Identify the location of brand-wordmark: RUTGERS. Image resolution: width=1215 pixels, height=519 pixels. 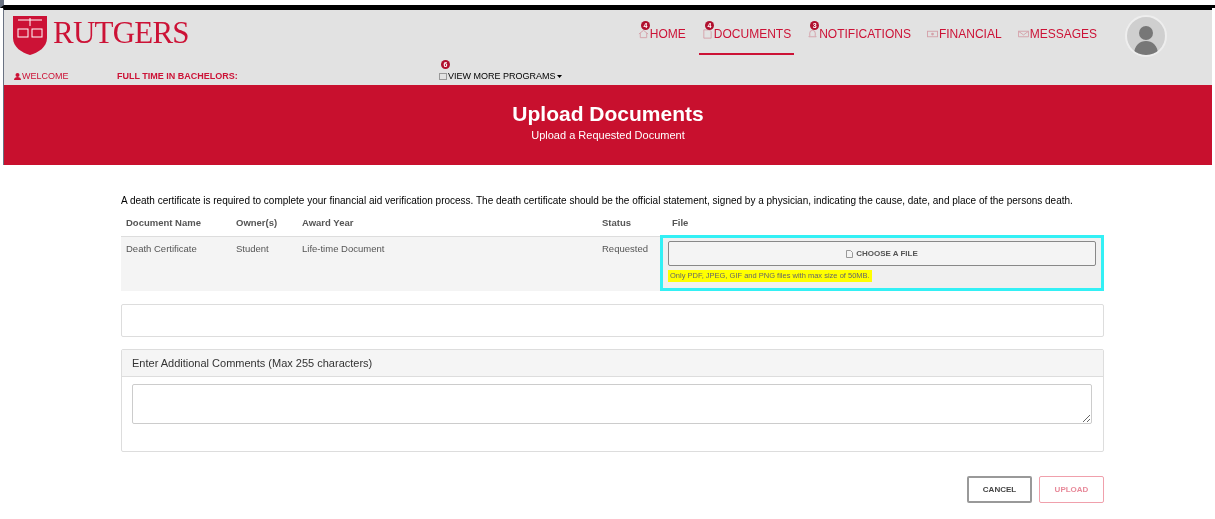
(121, 32).